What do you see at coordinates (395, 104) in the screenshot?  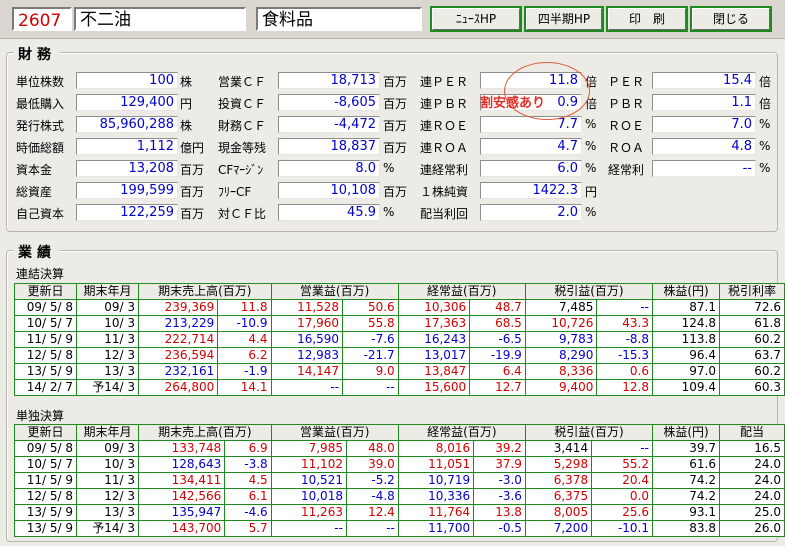 I see `field-unit-investing-cf: 百万` at bounding box center [395, 104].